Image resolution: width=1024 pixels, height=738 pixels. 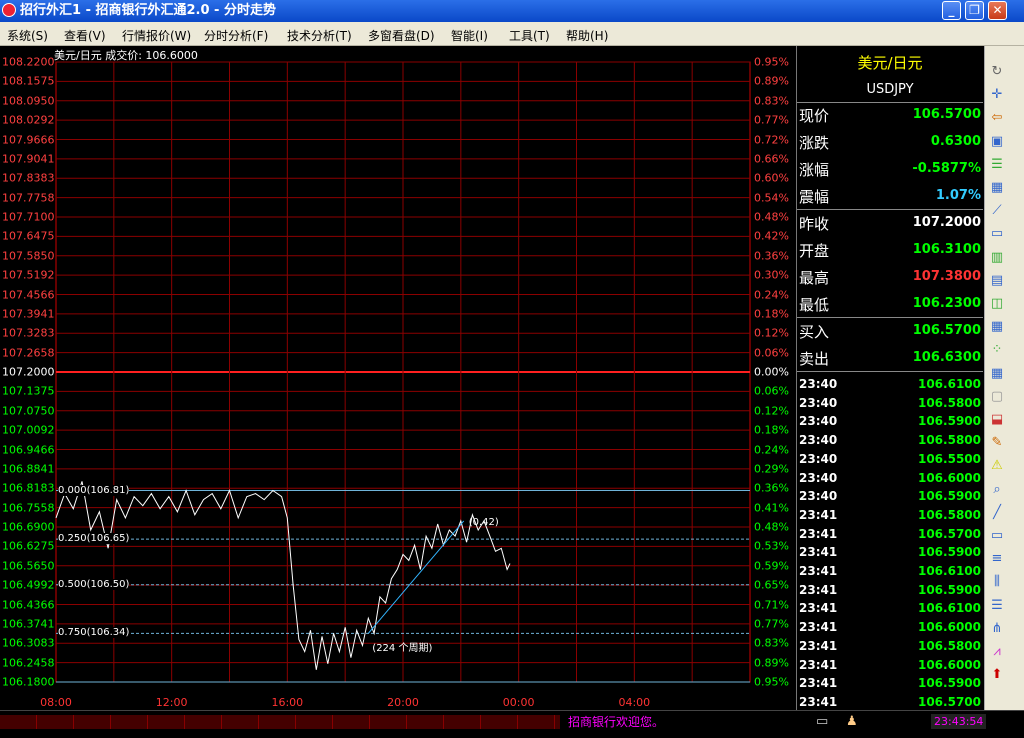 What do you see at coordinates (997, 652) in the screenshot?
I see `fan-icon: ⩘` at bounding box center [997, 652].